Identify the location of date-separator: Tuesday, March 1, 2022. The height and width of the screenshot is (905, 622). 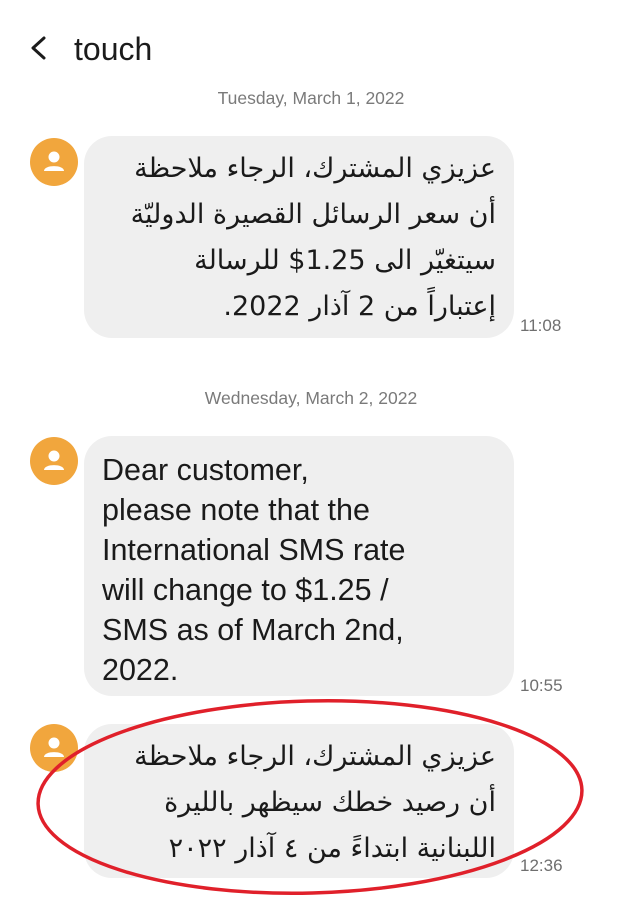
(311, 98).